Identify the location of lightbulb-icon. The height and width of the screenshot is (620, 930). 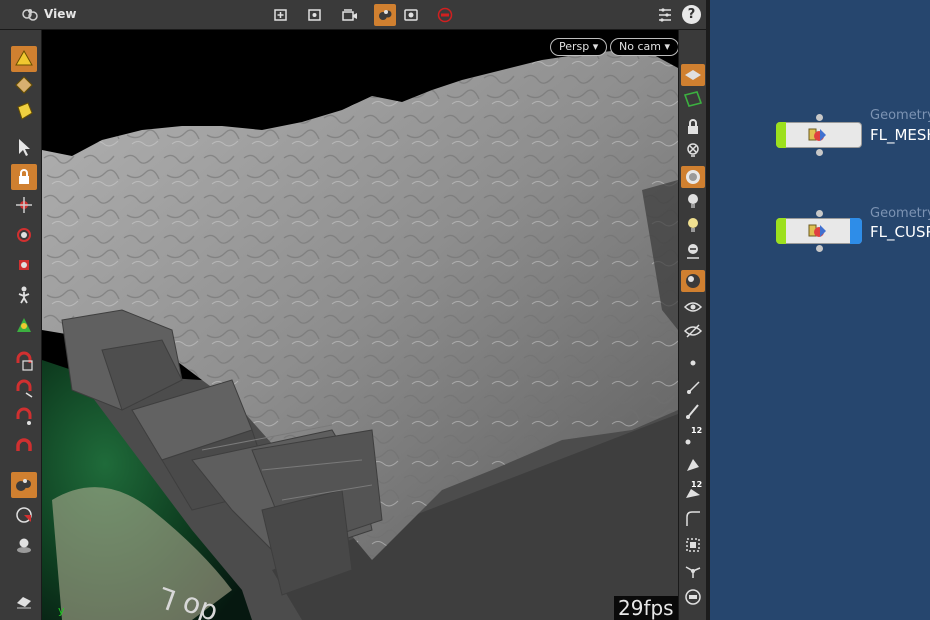
(693, 201).